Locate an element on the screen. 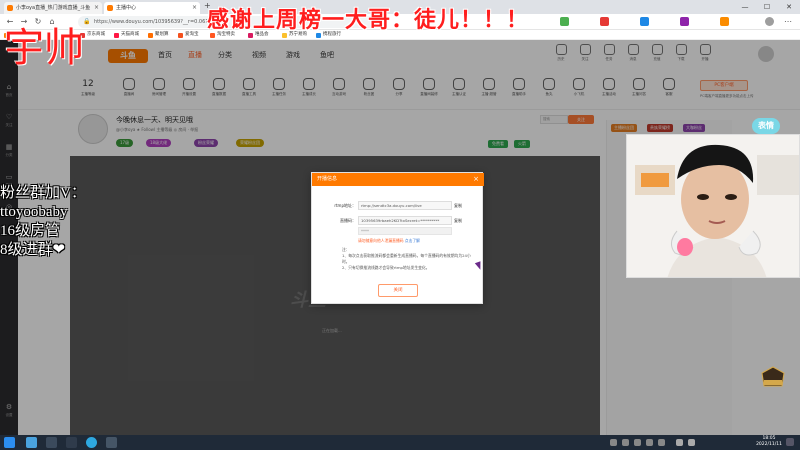 The width and height of the screenshot is (800, 450). masked-key-text: **** is located at coordinates (365, 231).